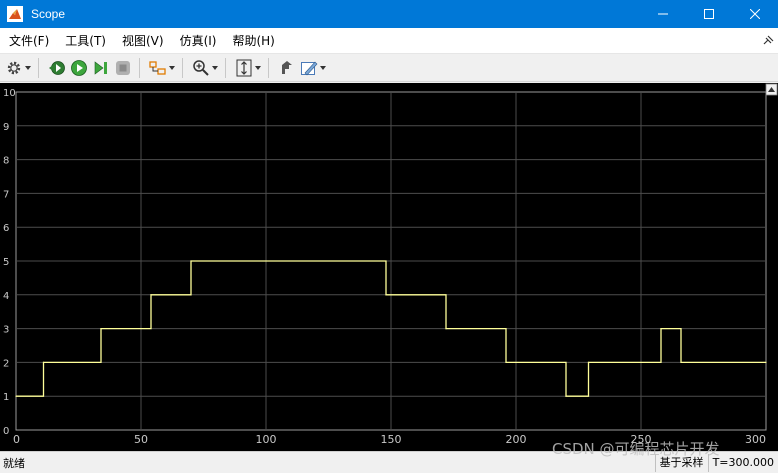 Image resolution: width=778 pixels, height=473 pixels. I want to click on maximize-button, so click(709, 14).